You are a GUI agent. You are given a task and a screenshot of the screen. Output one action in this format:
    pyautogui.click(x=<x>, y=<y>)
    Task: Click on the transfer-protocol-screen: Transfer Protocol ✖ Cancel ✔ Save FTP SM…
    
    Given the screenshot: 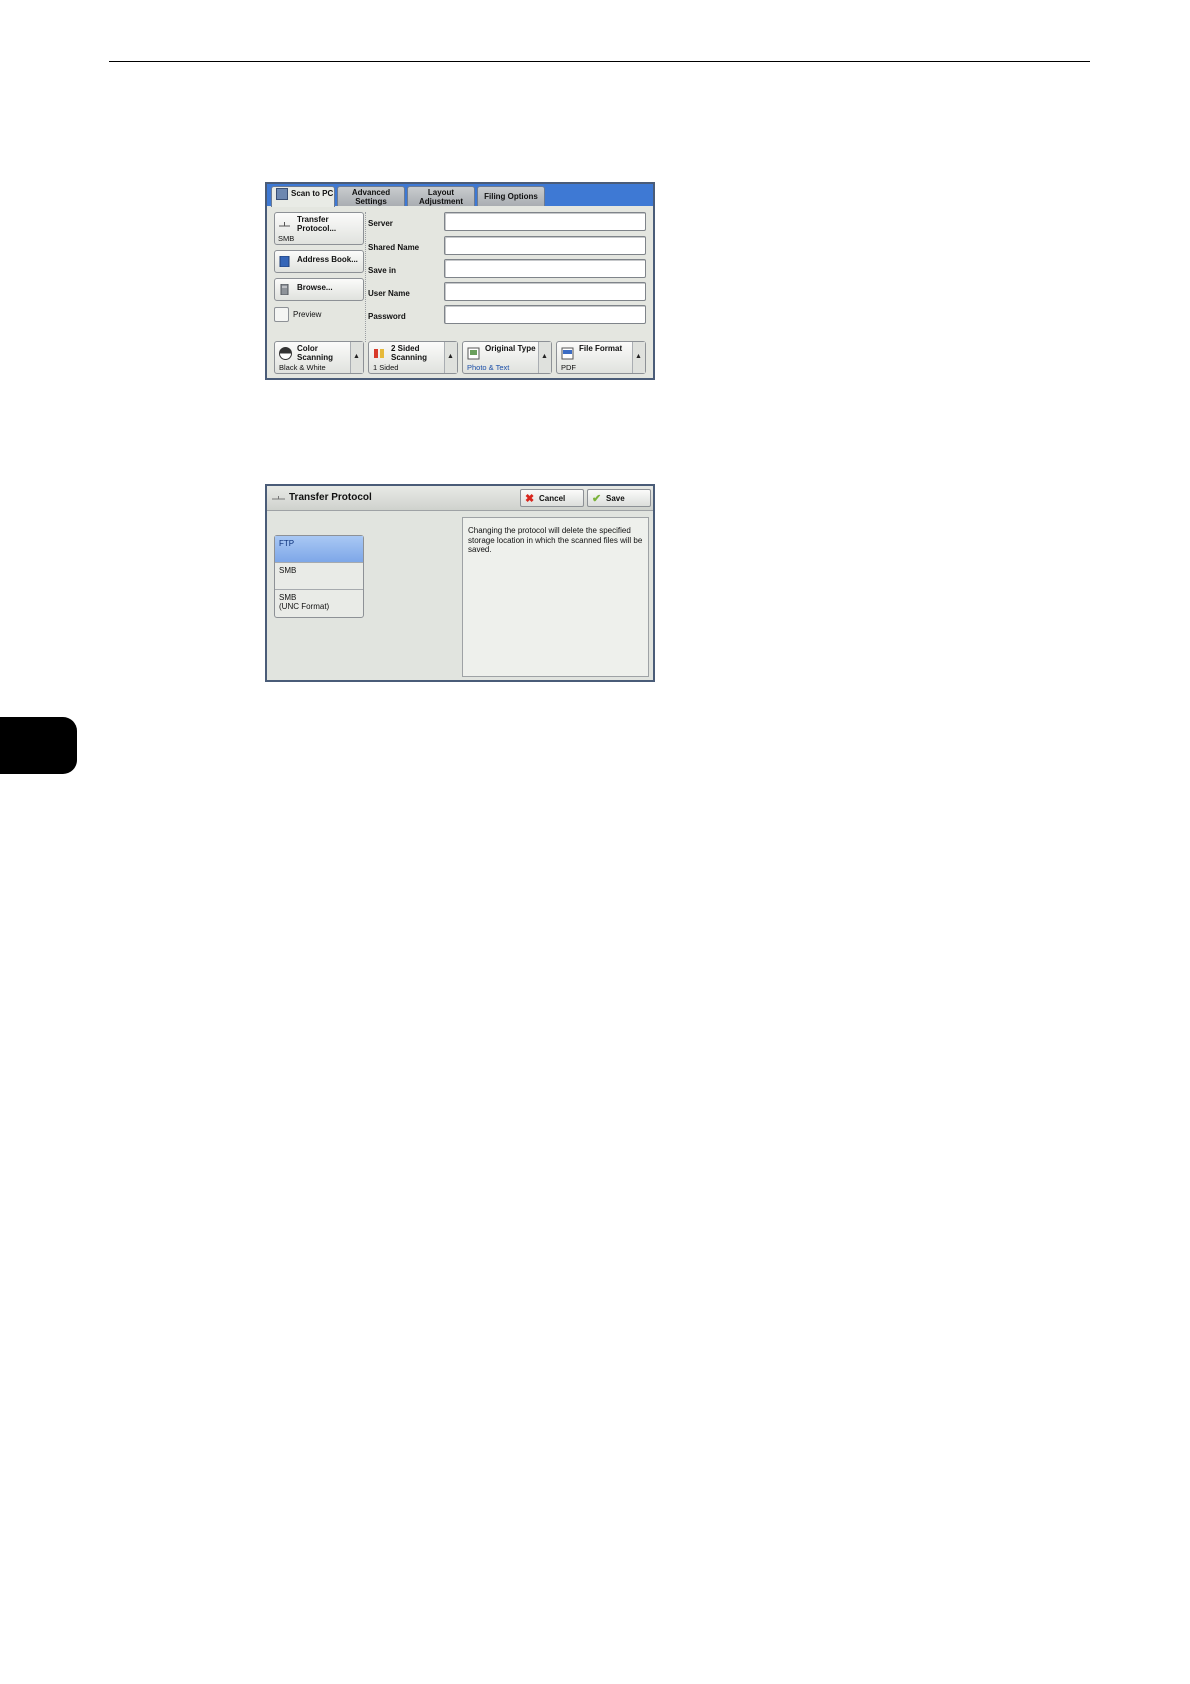 What is the action you would take?
    pyautogui.click(x=460, y=583)
    